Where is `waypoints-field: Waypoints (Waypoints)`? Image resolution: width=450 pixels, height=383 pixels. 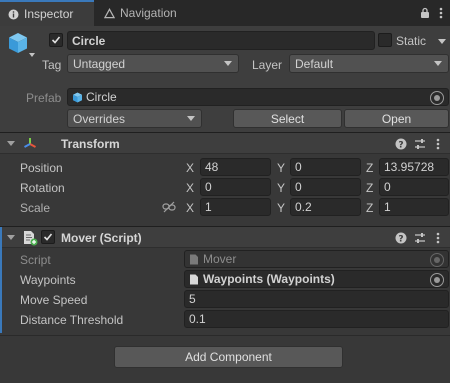
waypoints-field: Waypoints (Waypoints) is located at coordinates (316, 279).